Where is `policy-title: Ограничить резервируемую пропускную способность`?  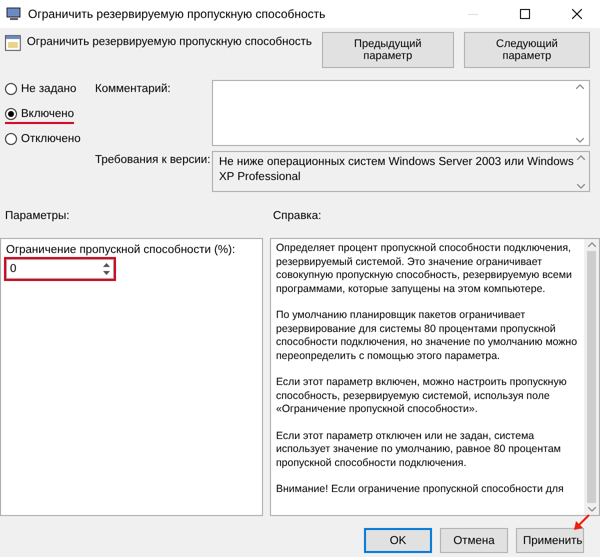 policy-title: Ограничить резервируемую пропускную способность is located at coordinates (169, 42).